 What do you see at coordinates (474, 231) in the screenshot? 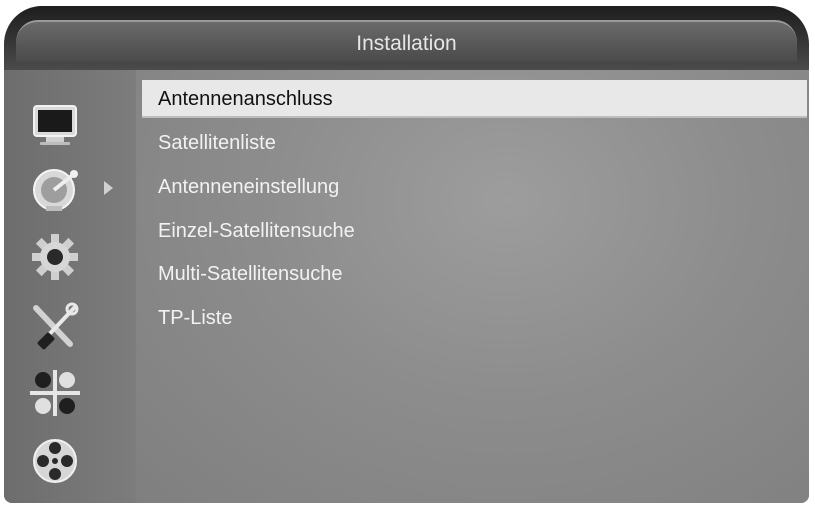
I see `menu-item-einzel-satellitensuche: Einzel-Satellitensuche` at bounding box center [474, 231].